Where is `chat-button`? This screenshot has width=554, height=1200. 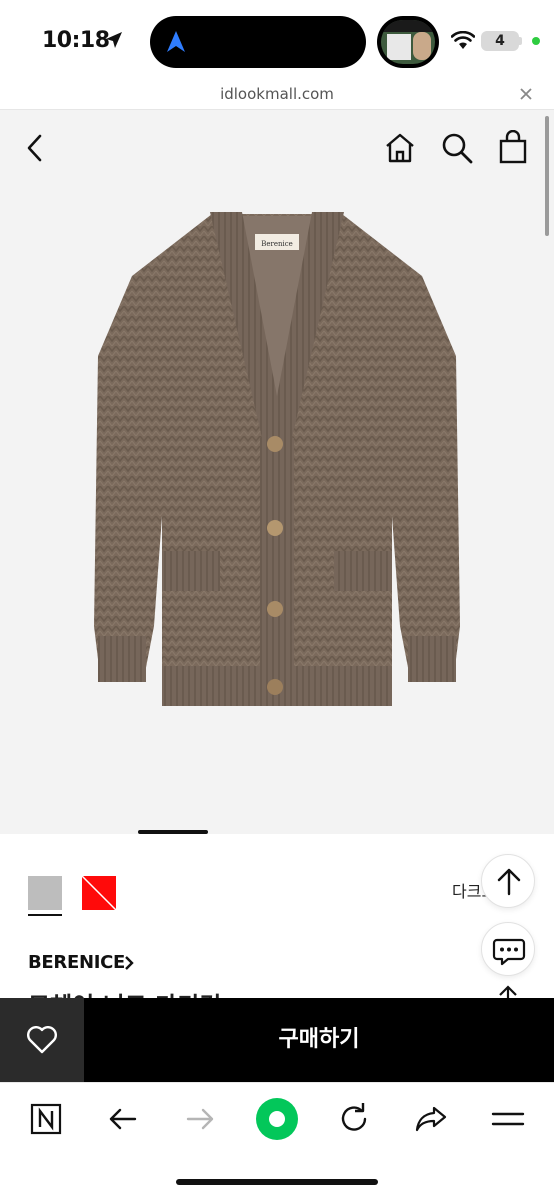 chat-button is located at coordinates (508, 949).